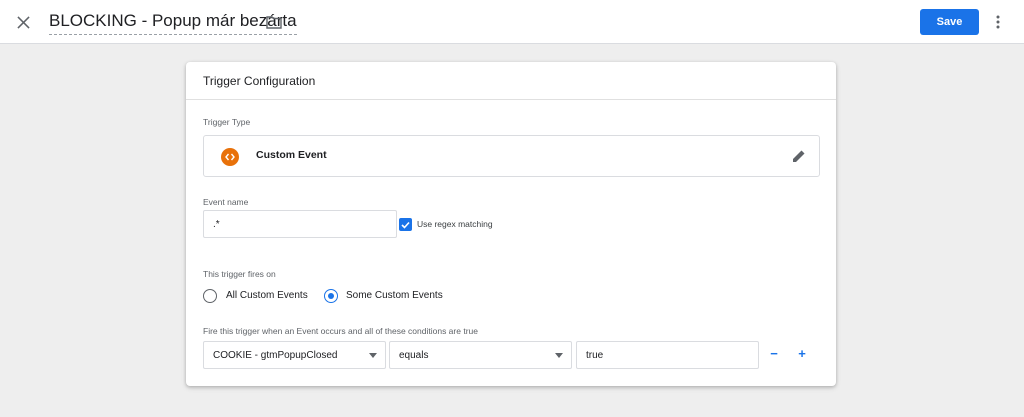 This screenshot has height=417, width=1024. Describe the element at coordinates (512, 22) in the screenshot. I see `top-bar: BLOCKING - Popup már bezárta Save` at that location.